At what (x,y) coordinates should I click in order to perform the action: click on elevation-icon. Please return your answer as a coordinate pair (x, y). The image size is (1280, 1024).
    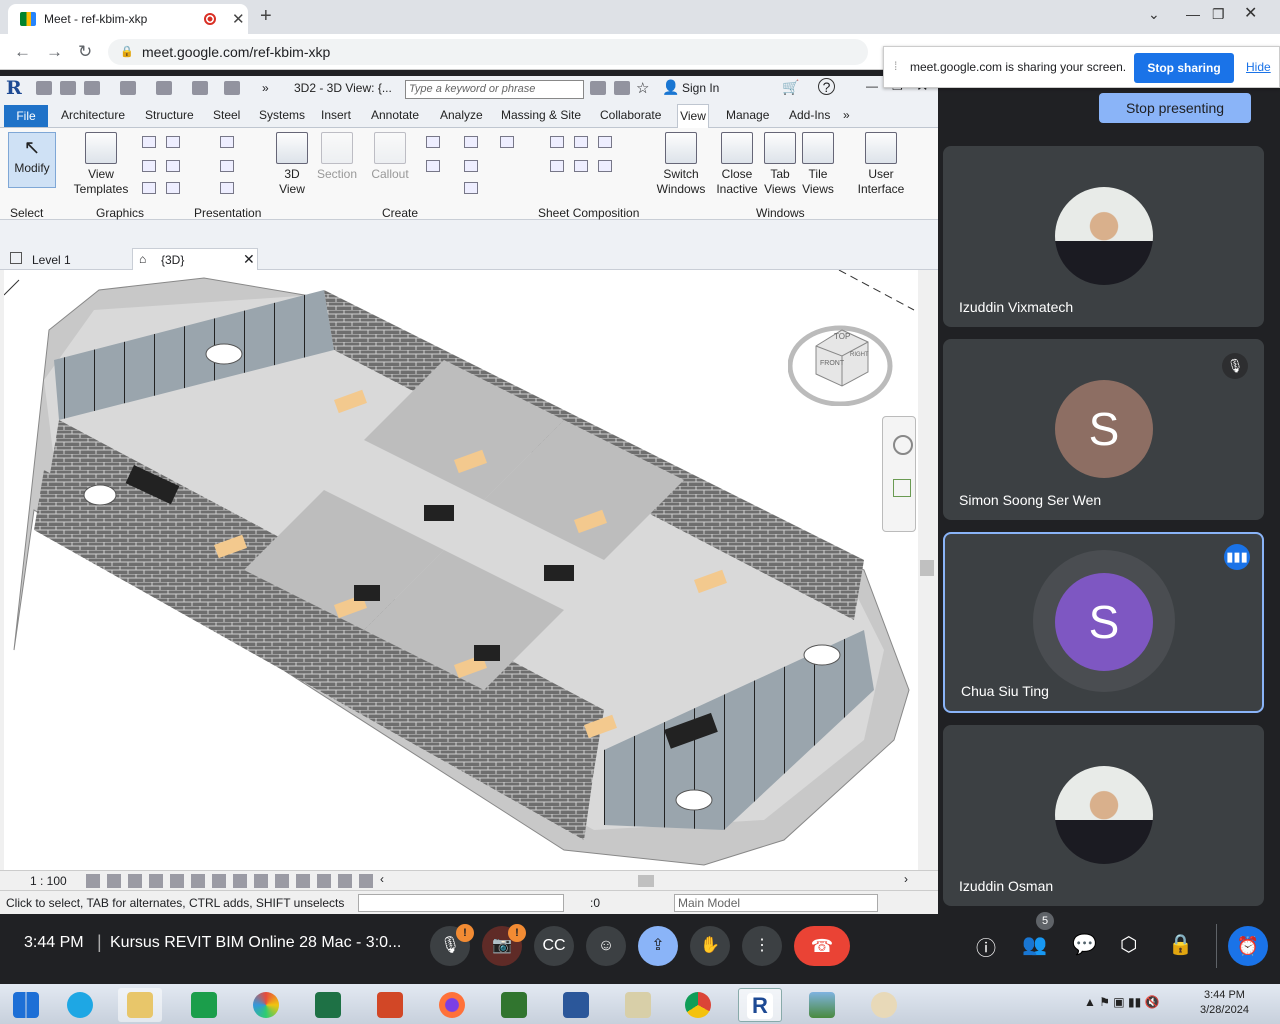
    Looking at the image, I should click on (433, 166).